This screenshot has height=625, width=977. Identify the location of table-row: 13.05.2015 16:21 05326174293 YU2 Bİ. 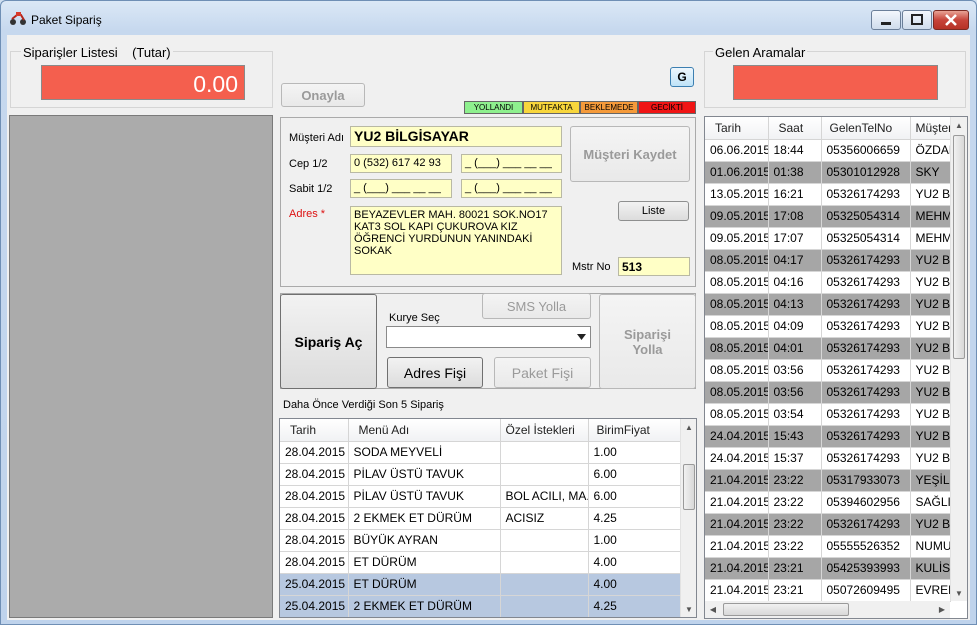
(828, 194).